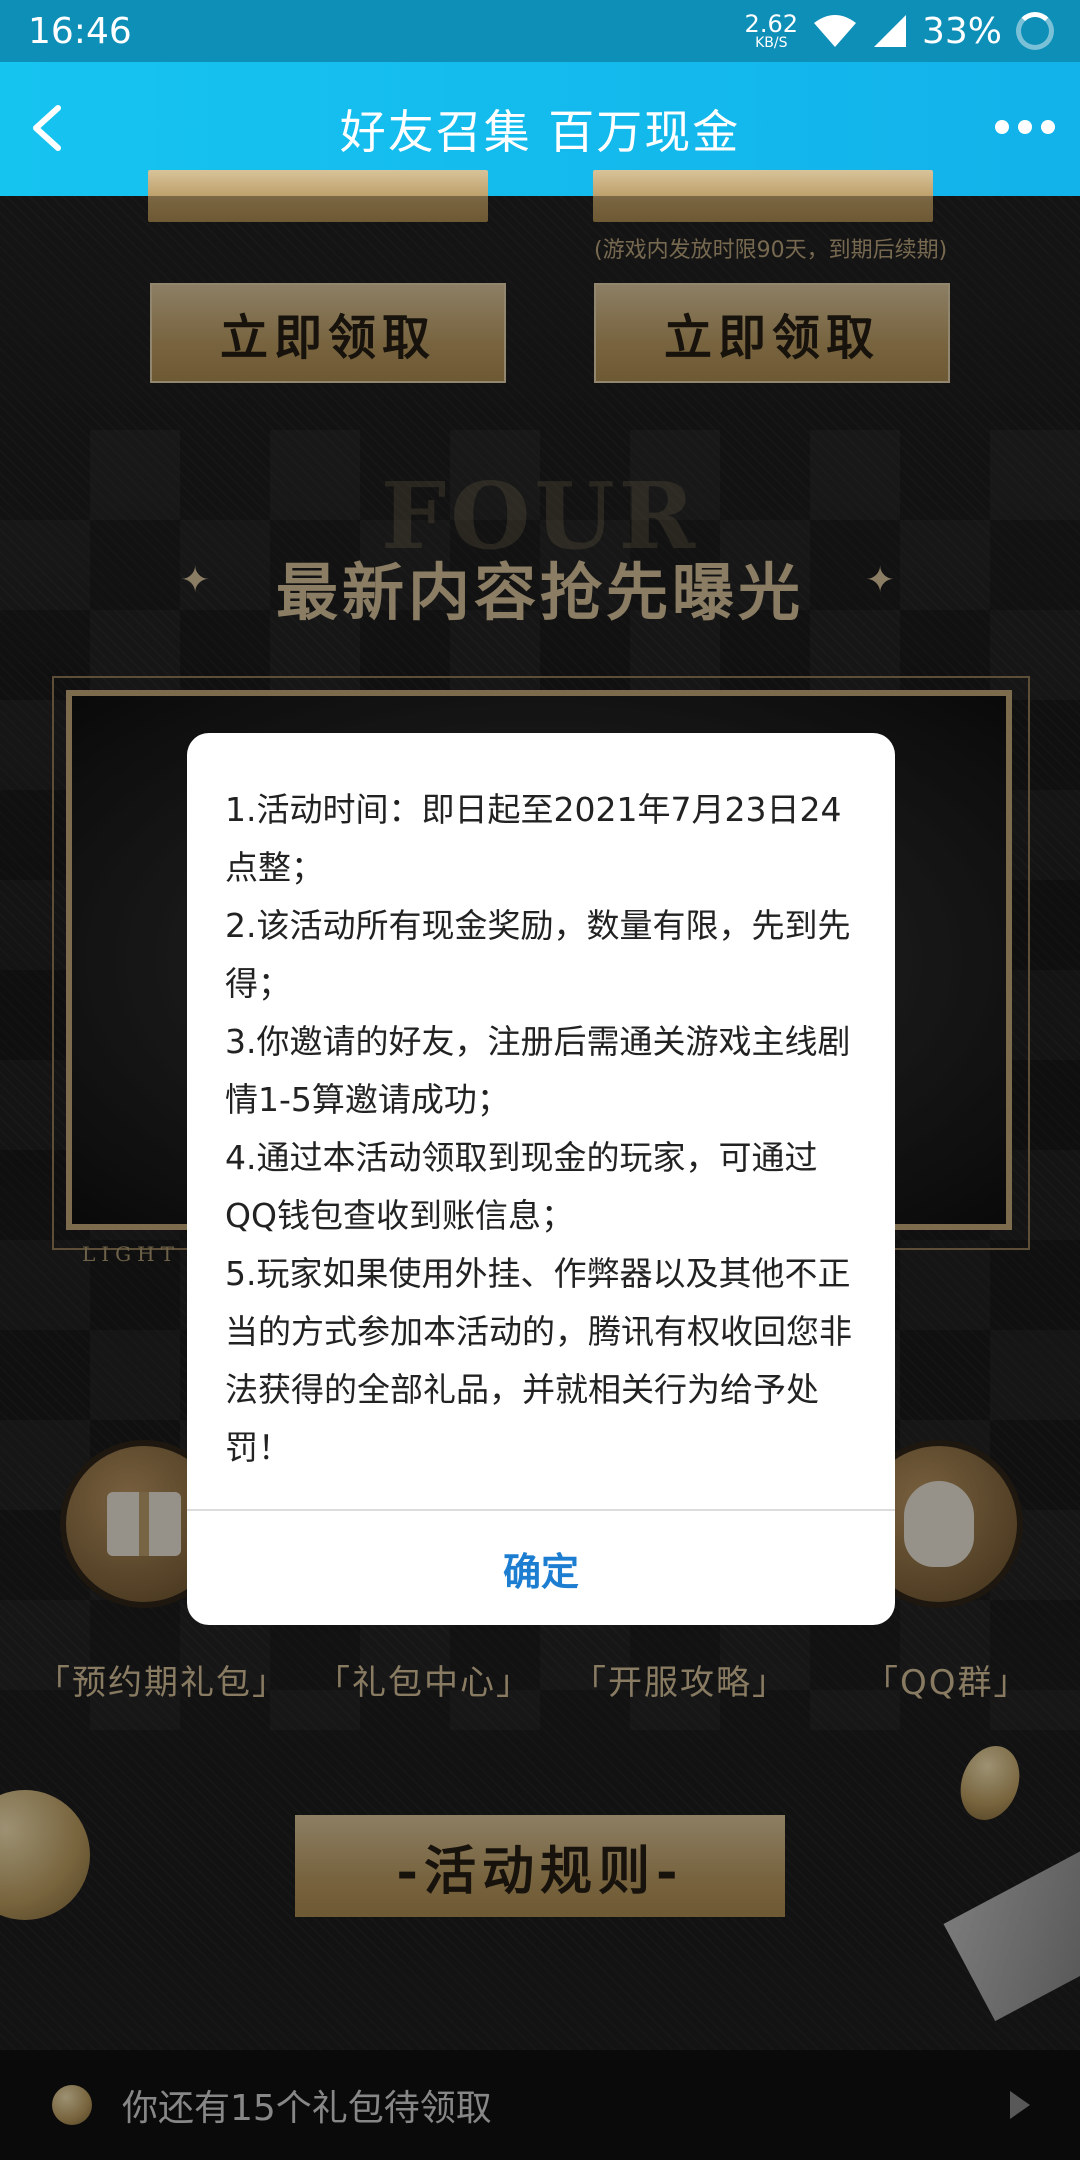 The width and height of the screenshot is (1080, 2160). Describe the element at coordinates (80, 31) in the screenshot. I see `status-time: 16:46` at that location.